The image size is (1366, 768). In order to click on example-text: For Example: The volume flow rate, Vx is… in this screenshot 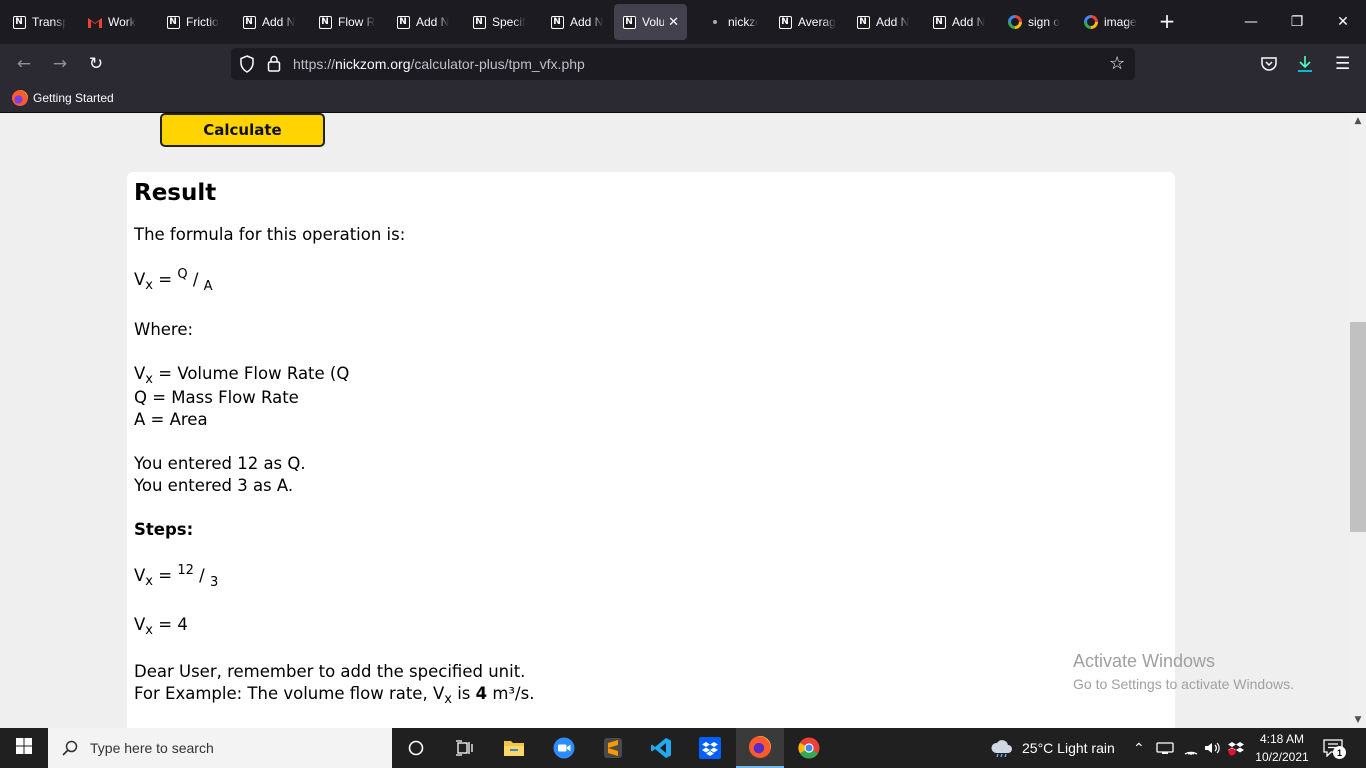, I will do `click(334, 695)`.